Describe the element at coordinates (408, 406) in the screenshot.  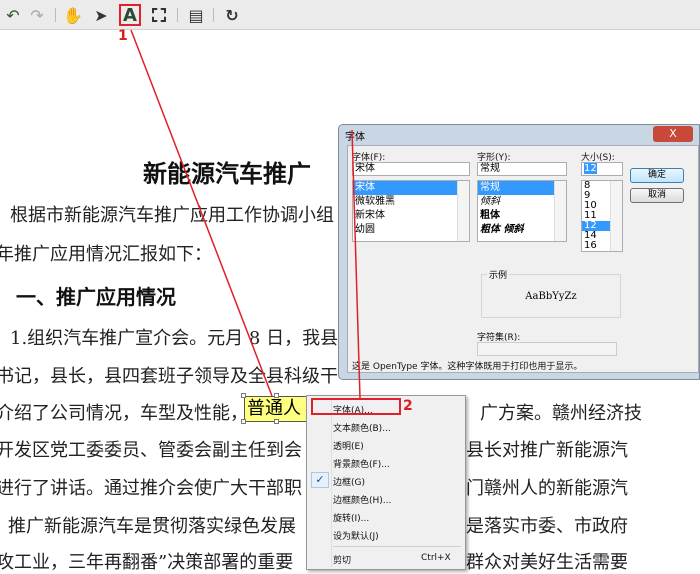
I see `step-2-label: 2` at that location.